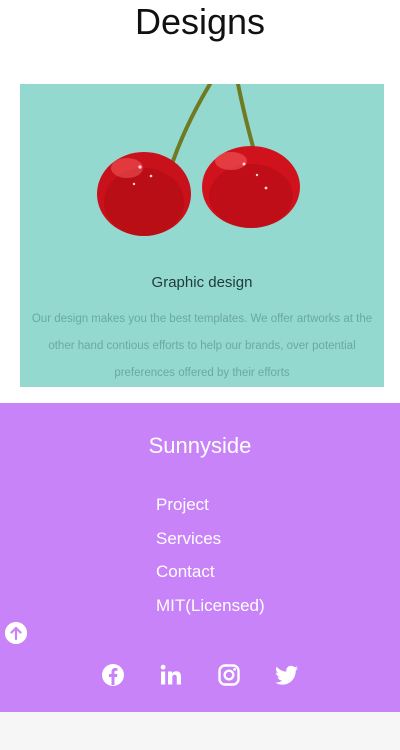 This screenshot has height=750, width=400. What do you see at coordinates (210, 509) in the screenshot?
I see `footer-link-project: Project` at bounding box center [210, 509].